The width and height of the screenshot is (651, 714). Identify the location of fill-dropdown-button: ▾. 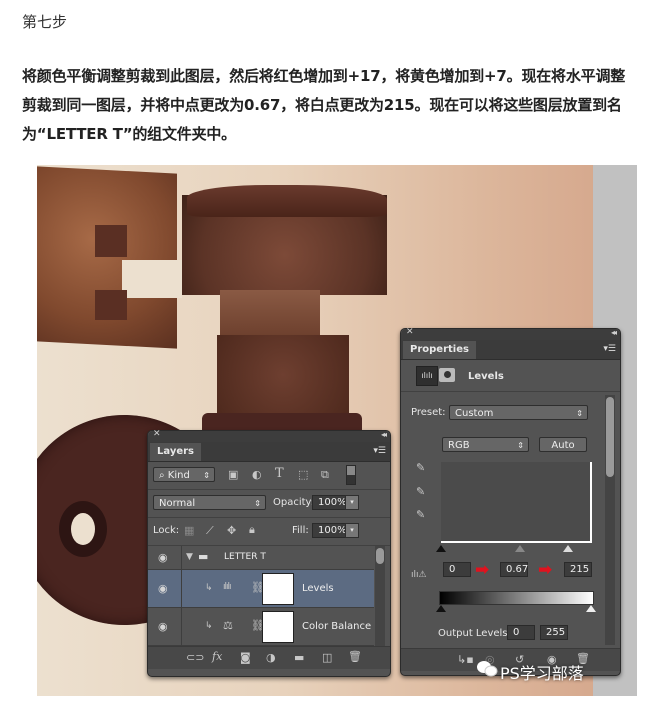
(352, 530).